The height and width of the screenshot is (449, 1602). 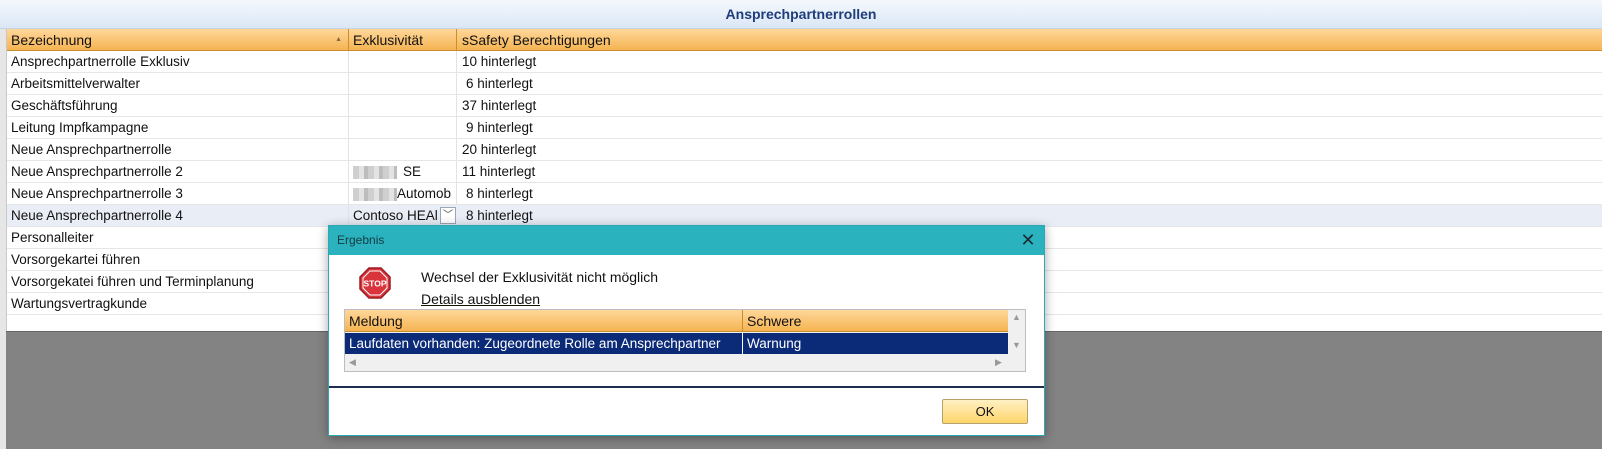 I want to click on ok-button: OK, so click(x=985, y=411).